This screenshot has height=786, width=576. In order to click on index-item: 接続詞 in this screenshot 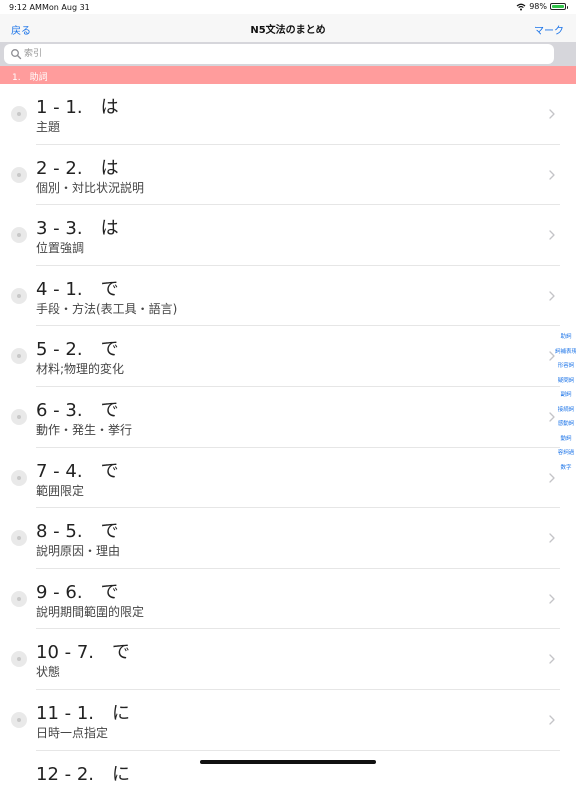, I will do `click(566, 410)`.